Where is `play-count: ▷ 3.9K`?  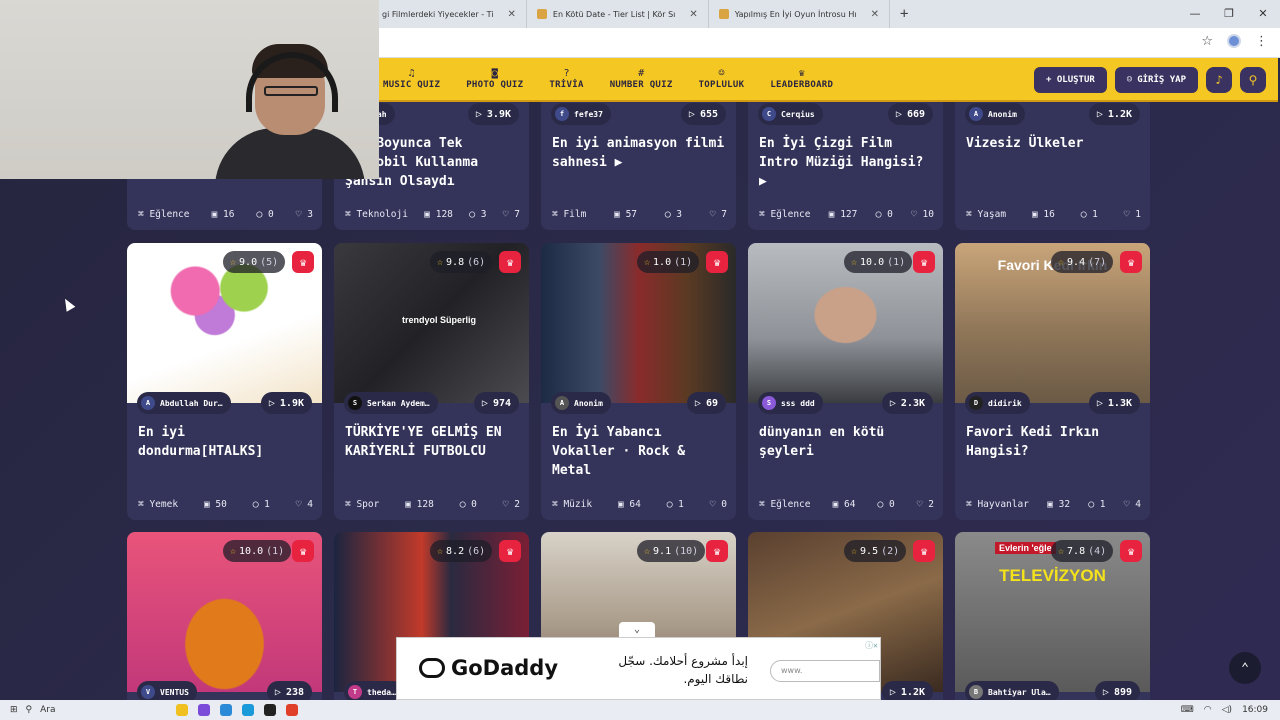 play-count: ▷ 3.9K is located at coordinates (493, 114).